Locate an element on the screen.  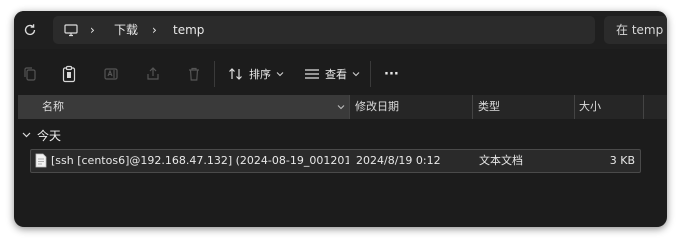
file-modified-date: 2024/8/19 0:12 is located at coordinates (398, 160).